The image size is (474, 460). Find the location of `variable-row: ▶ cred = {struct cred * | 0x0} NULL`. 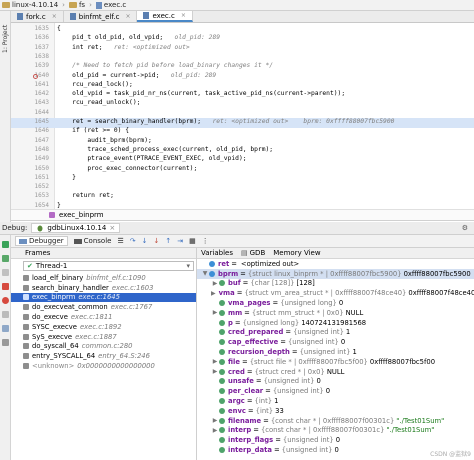

variable-row: ▶ cred = {struct cred * | 0x0} NULL is located at coordinates (335, 372).